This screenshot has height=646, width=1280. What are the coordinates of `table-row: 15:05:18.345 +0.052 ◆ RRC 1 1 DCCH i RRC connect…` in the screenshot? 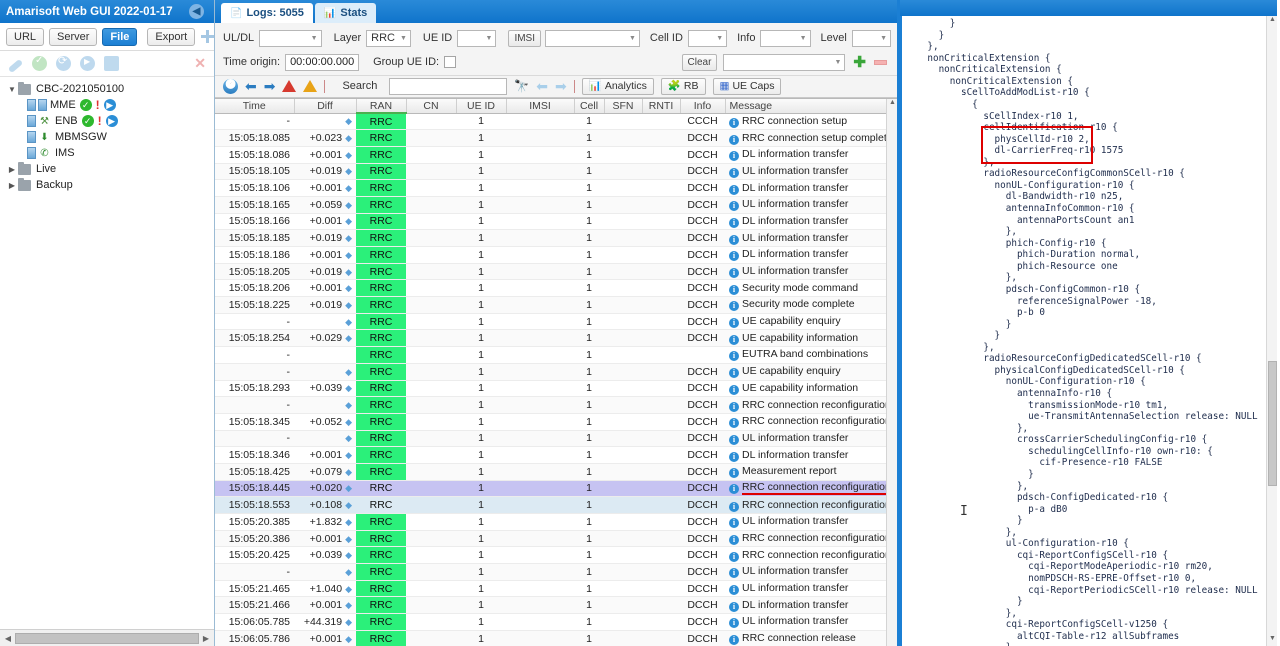 It's located at (556, 422).